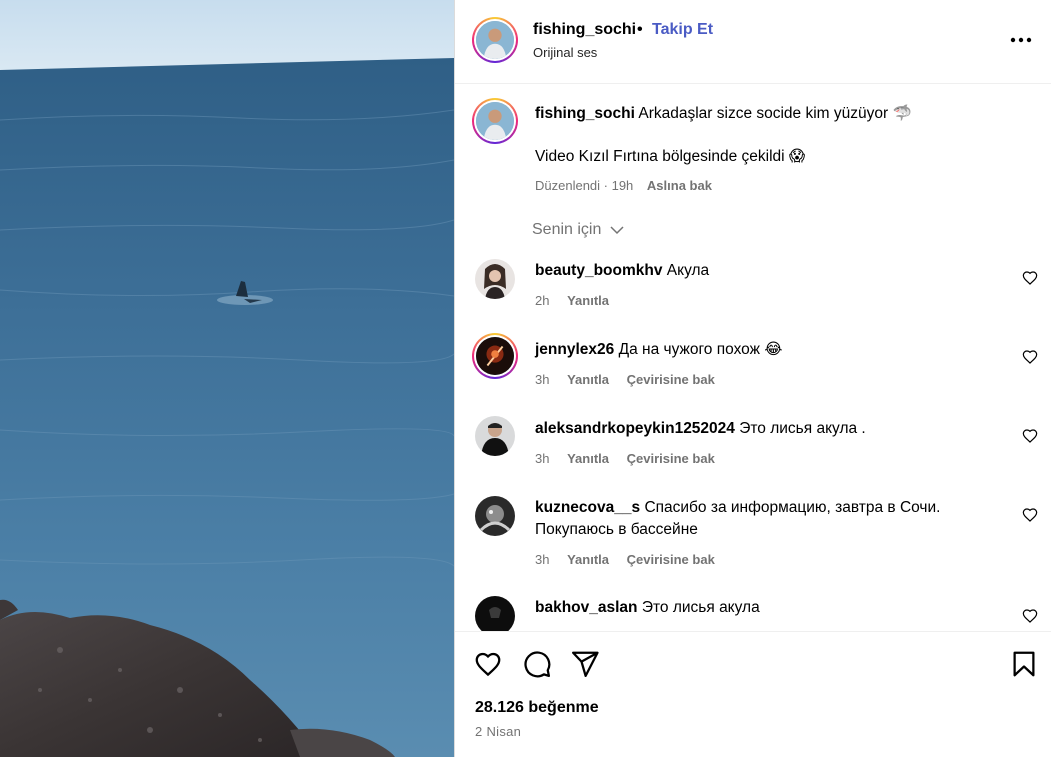  Describe the element at coordinates (765, 271) in the screenshot. I see `comment-text: beauty_boomkhv Акула` at that location.